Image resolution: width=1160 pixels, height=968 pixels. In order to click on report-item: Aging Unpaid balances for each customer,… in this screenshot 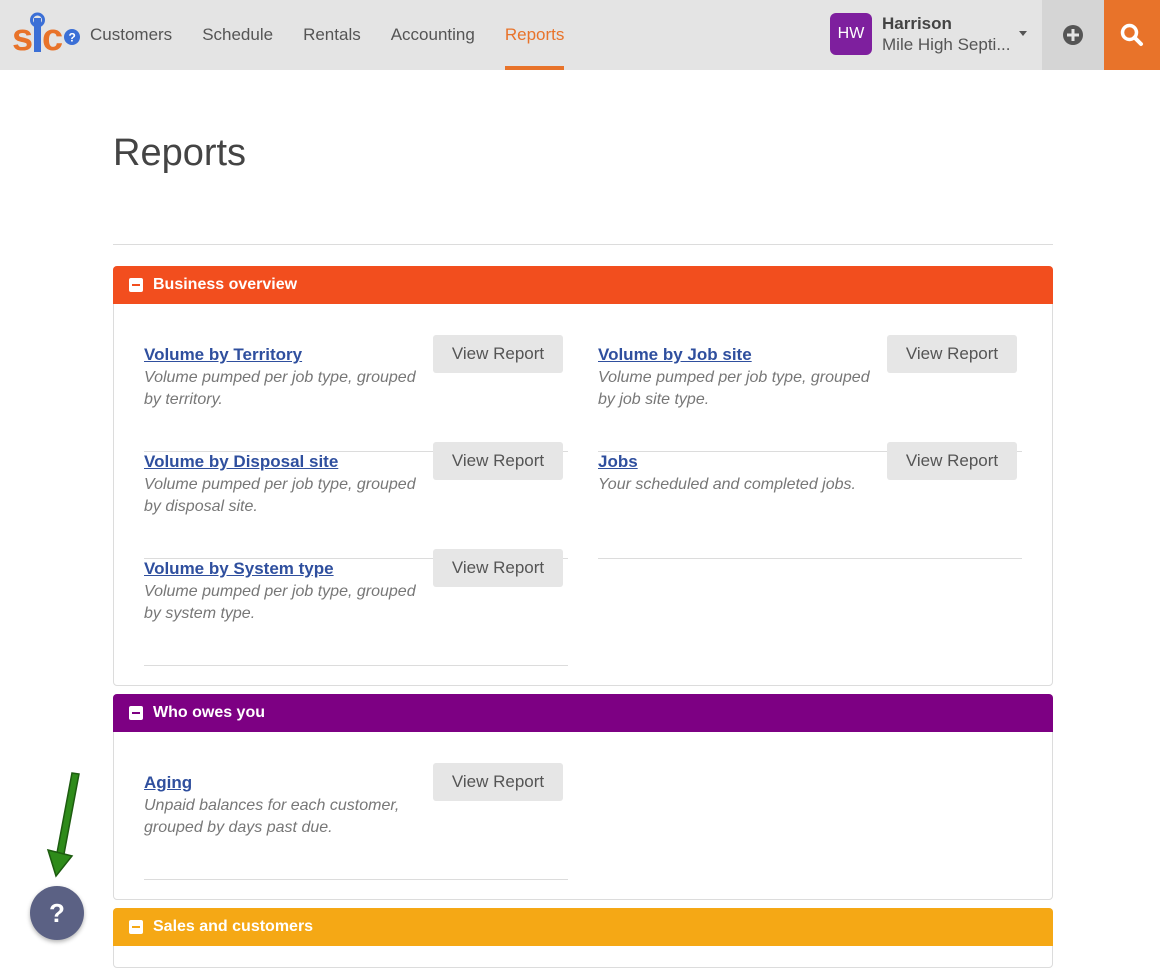, I will do `click(356, 821)`.